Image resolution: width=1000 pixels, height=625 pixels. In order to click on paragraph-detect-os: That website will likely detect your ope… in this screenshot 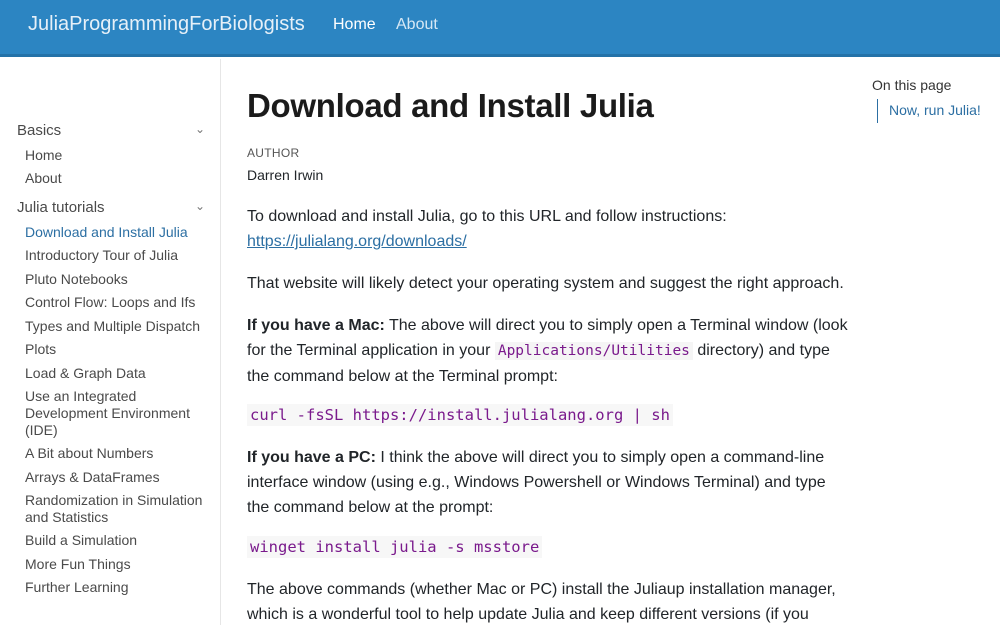, I will do `click(545, 283)`.